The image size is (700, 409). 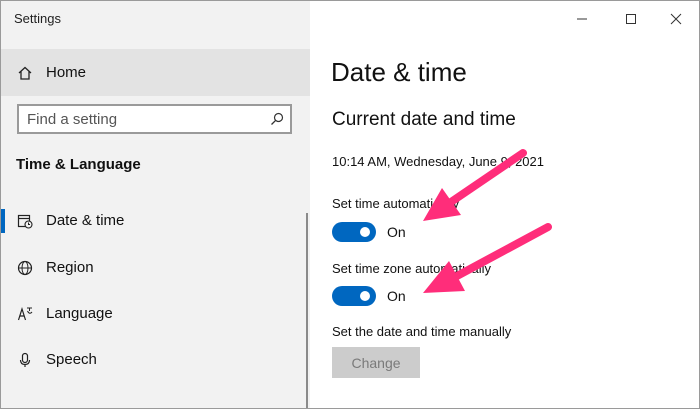 What do you see at coordinates (676, 19) in the screenshot?
I see `close-icon` at bounding box center [676, 19].